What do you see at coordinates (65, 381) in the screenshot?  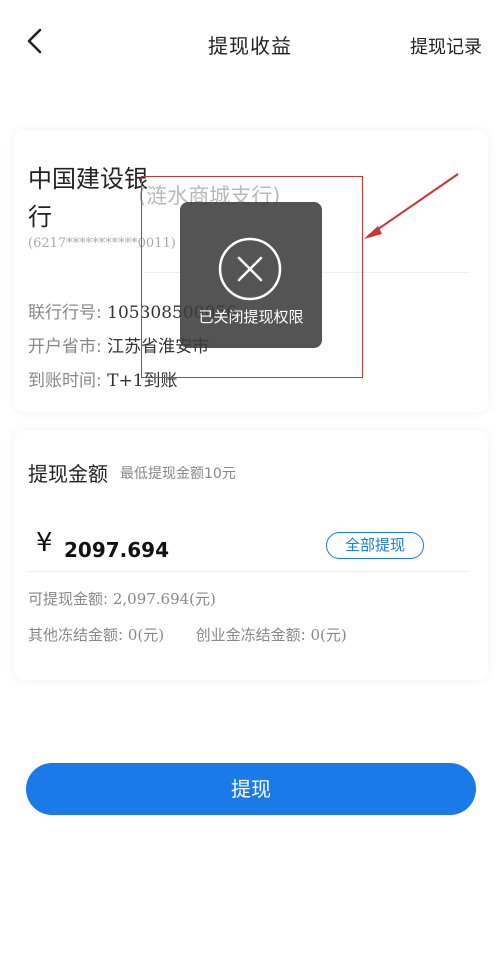 I see `arrival-time-label: 到账时间:` at bounding box center [65, 381].